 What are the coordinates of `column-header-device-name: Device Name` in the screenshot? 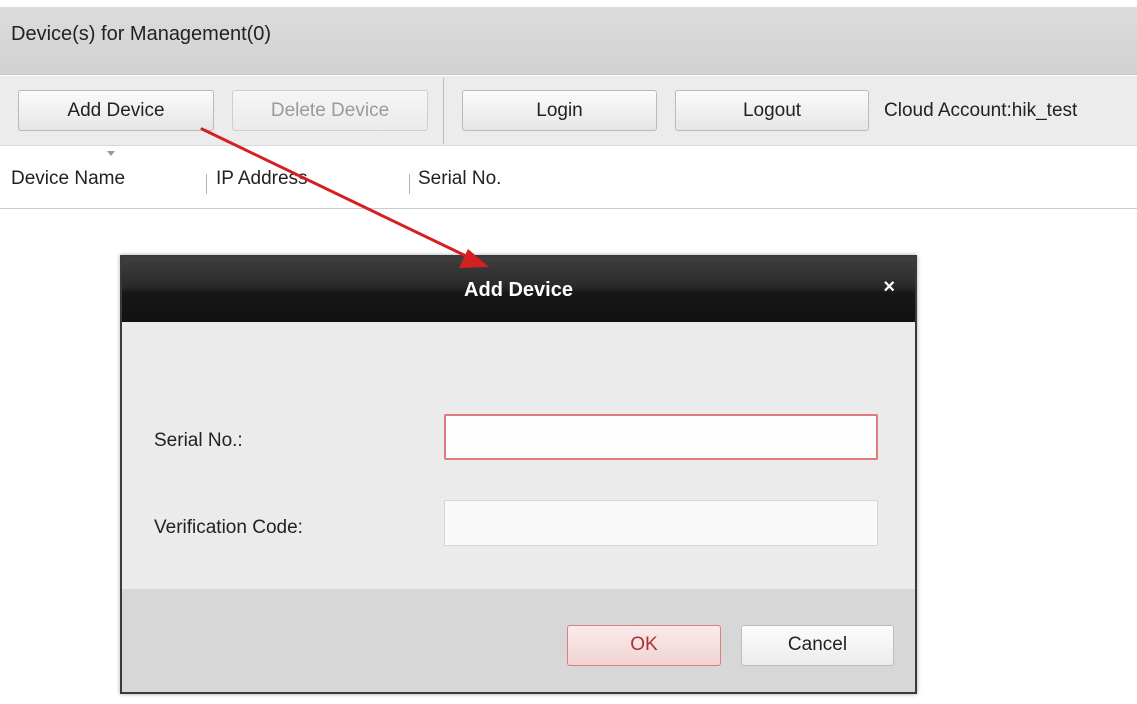 It's located at (68, 179).